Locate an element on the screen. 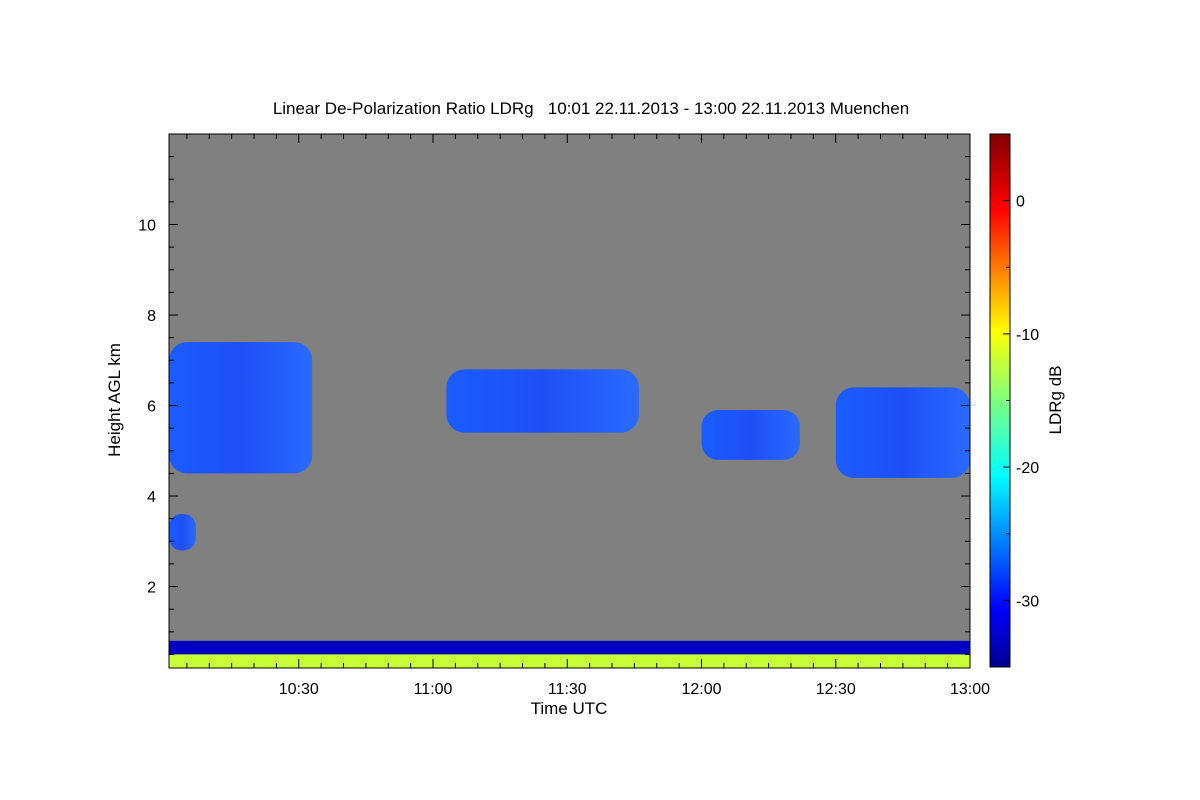  y-tick-labels: 2 4 6 8 10 is located at coordinates (147, 407).